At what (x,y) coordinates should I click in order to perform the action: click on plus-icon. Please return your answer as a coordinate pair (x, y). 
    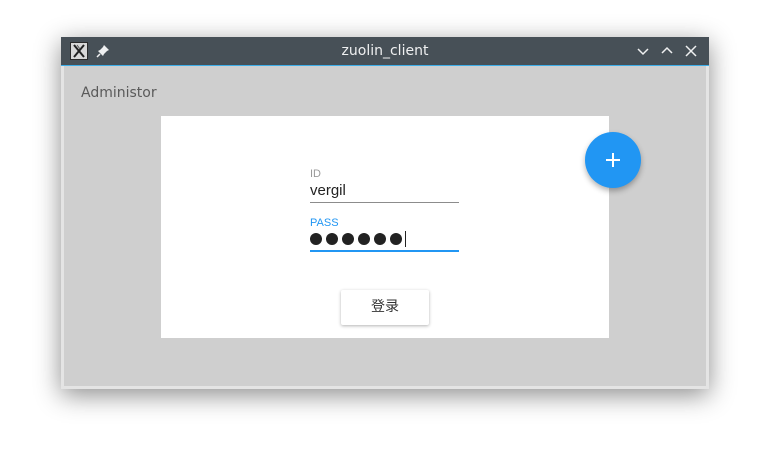
    Looking at the image, I should click on (613, 160).